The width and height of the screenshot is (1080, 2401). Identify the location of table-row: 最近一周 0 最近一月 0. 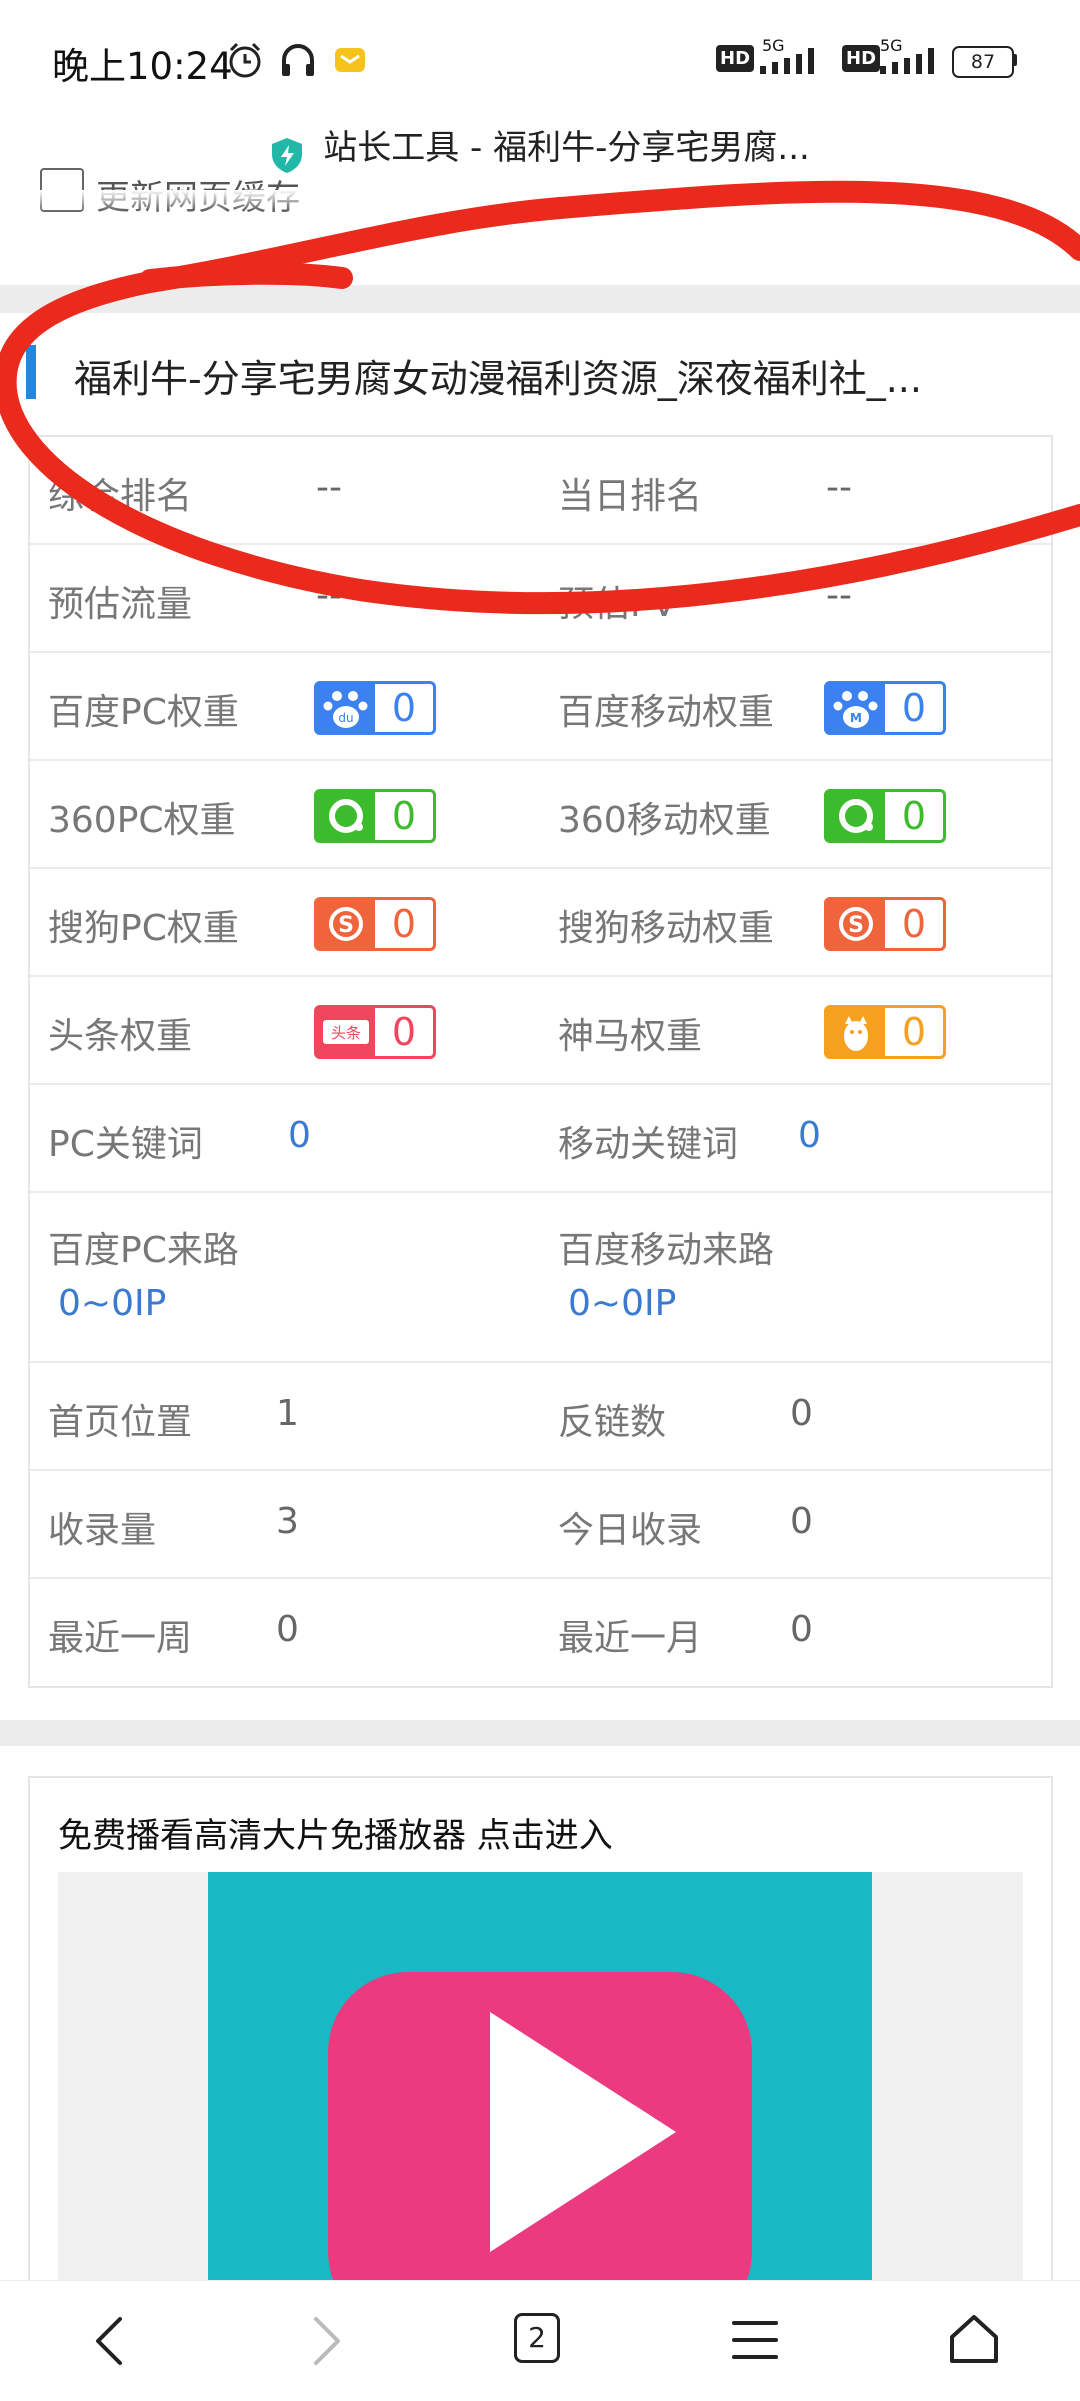
(540, 1633).